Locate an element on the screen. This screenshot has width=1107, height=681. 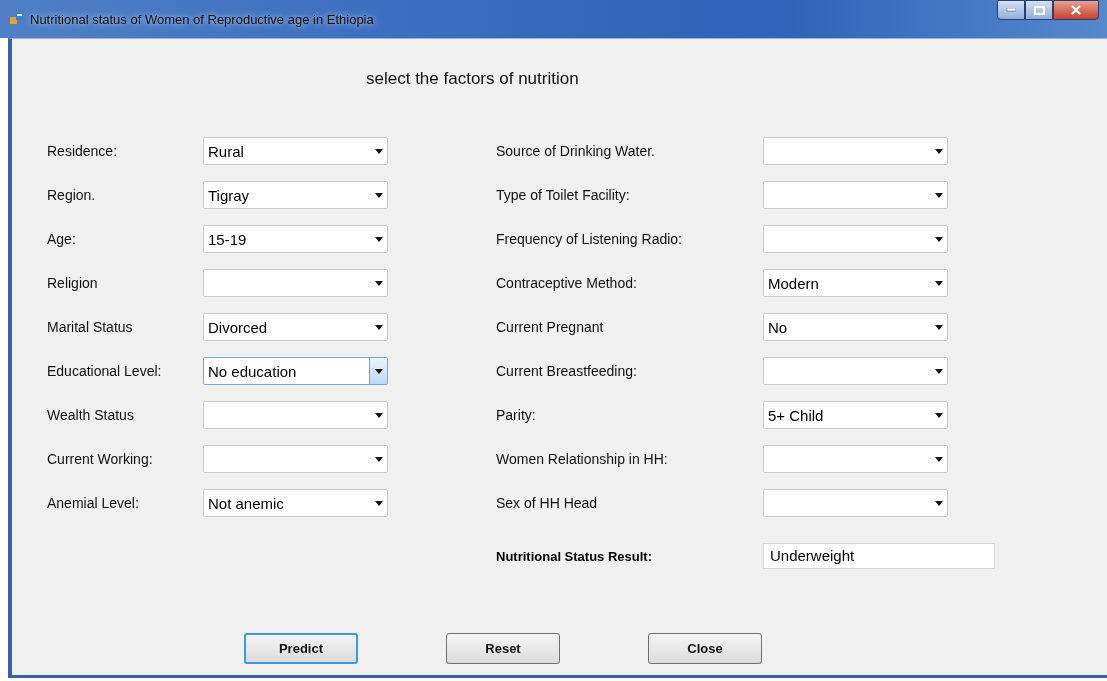
field-label: Age: is located at coordinates (62, 239).